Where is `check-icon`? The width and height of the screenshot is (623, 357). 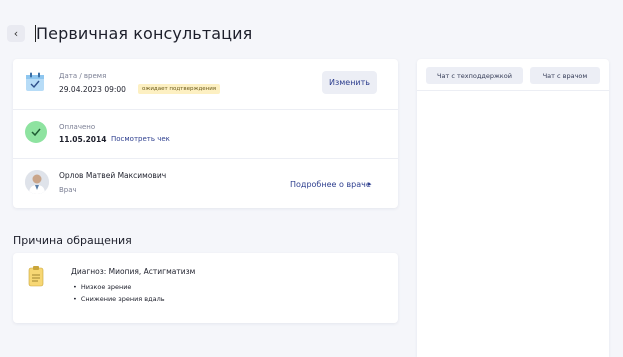
check-icon is located at coordinates (36, 132).